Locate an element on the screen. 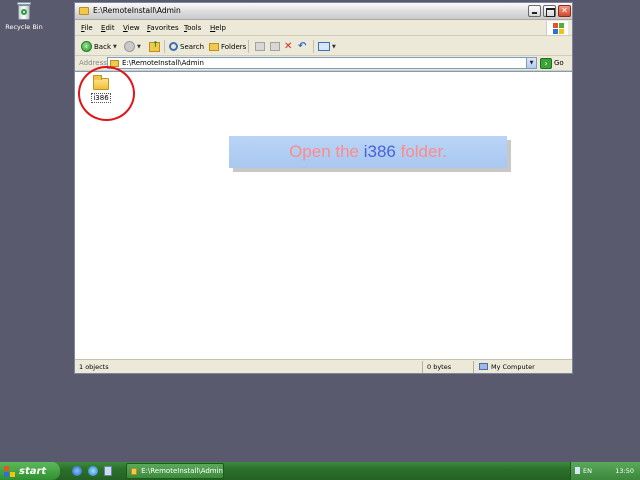 This screenshot has height=480, width=640. up-button is located at coordinates (154, 46).